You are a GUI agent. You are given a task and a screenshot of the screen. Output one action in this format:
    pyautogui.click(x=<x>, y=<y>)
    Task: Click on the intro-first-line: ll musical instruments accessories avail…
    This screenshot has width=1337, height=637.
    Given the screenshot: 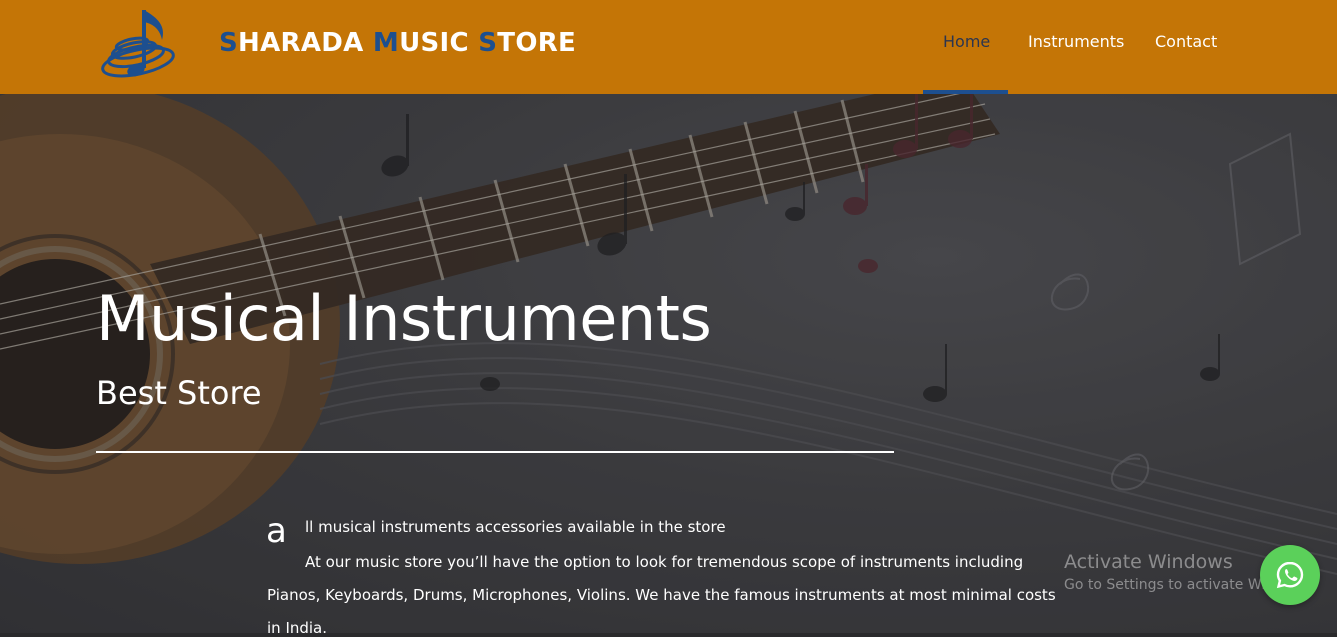 What is the action you would take?
    pyautogui.click(x=515, y=527)
    